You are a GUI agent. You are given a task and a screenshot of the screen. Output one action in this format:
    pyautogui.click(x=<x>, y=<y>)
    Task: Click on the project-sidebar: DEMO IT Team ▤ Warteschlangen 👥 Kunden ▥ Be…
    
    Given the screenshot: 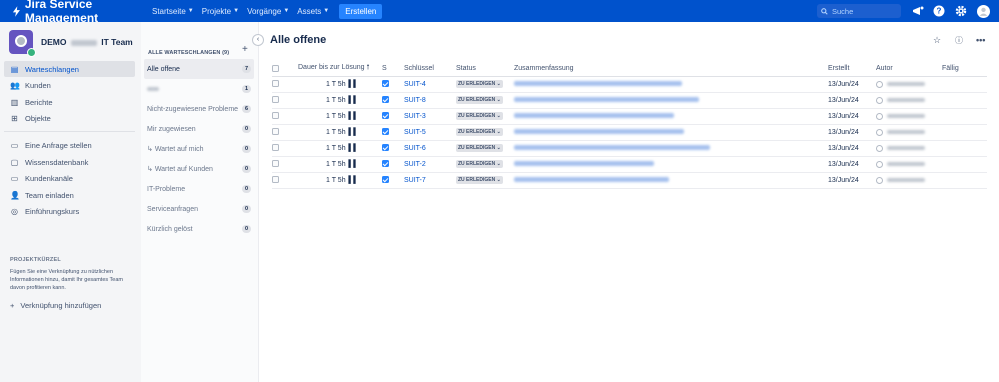 What is the action you would take?
    pyautogui.click(x=70, y=202)
    